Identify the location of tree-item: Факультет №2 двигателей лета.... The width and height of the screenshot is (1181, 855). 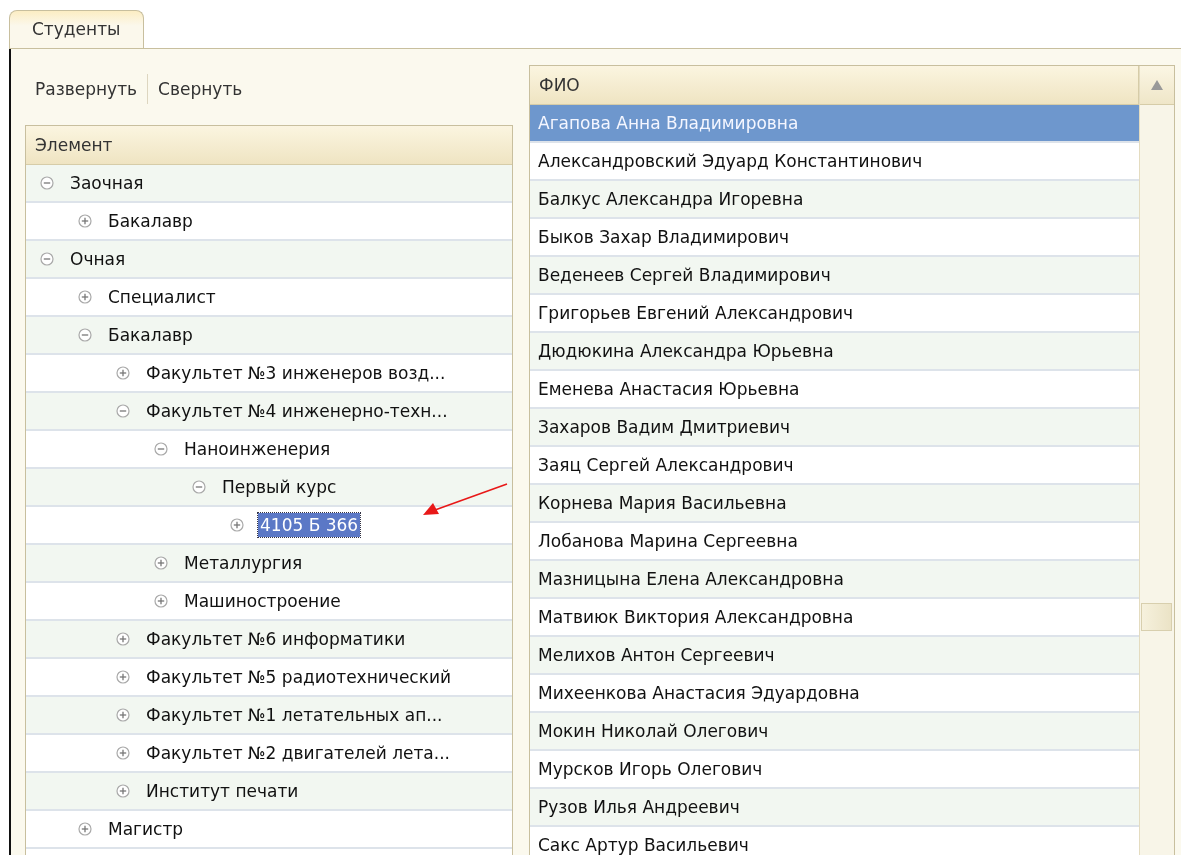
(298, 753).